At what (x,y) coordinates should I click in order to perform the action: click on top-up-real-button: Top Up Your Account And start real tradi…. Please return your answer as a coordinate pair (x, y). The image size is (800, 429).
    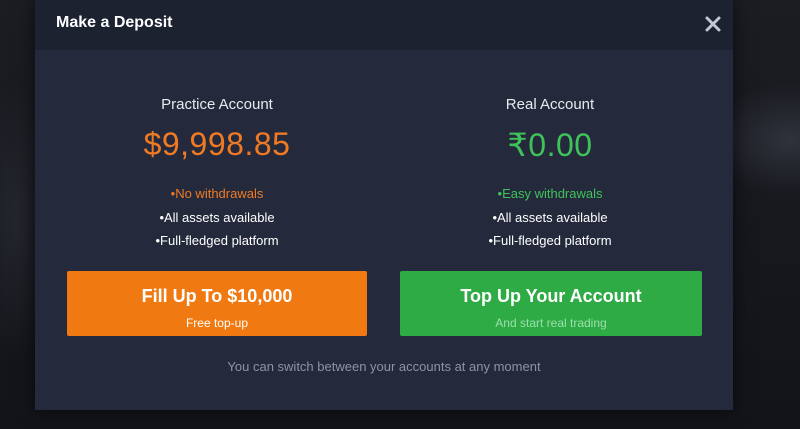
    Looking at the image, I should click on (551, 303).